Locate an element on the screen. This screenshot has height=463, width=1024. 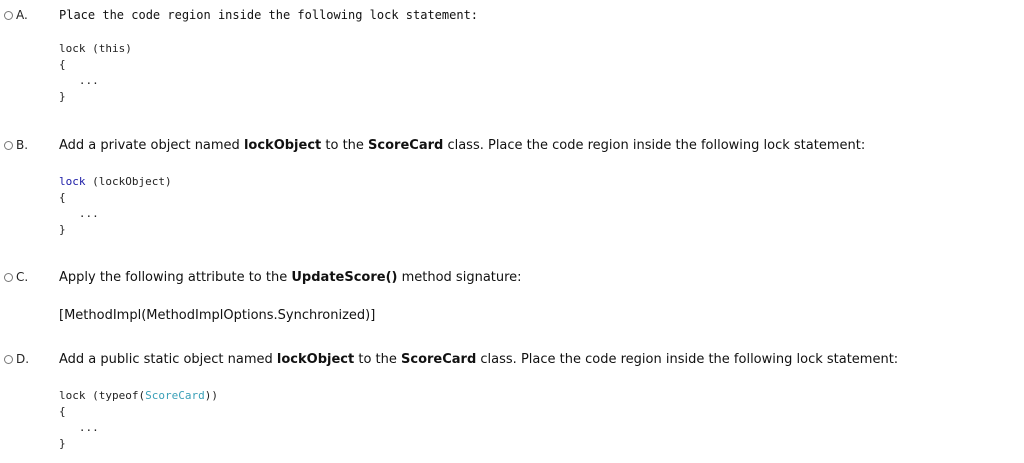
code-text: (lockObject) is located at coordinates (128, 181).